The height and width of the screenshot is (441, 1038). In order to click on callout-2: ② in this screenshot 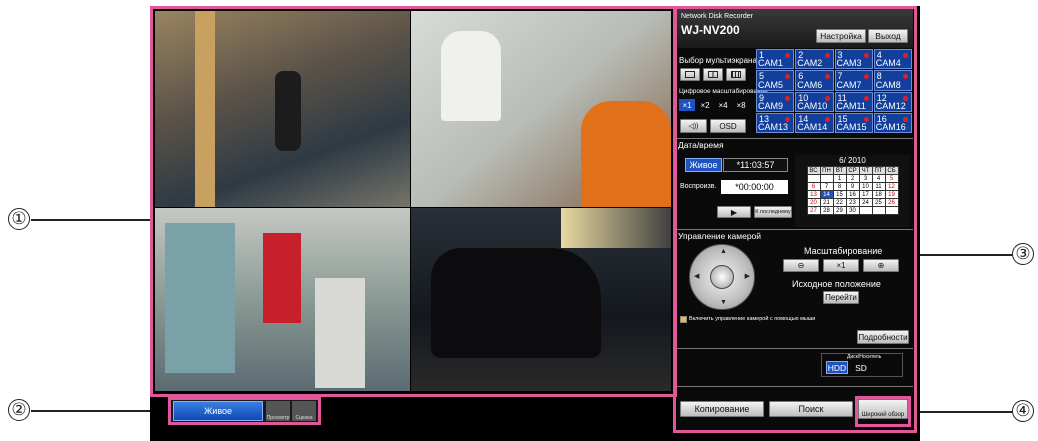, I will do `click(19, 410)`.